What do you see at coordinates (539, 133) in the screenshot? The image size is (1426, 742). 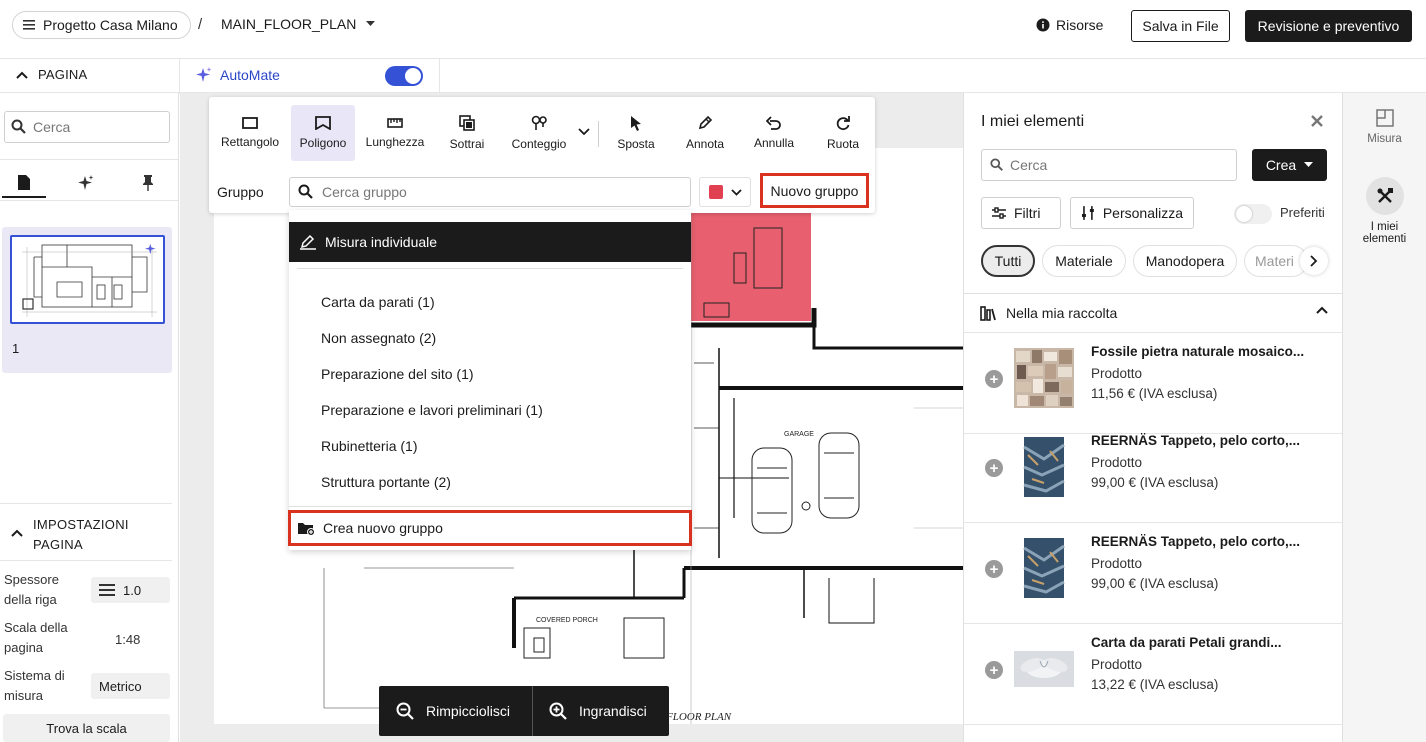 I see `tool-count: Conteggio` at bounding box center [539, 133].